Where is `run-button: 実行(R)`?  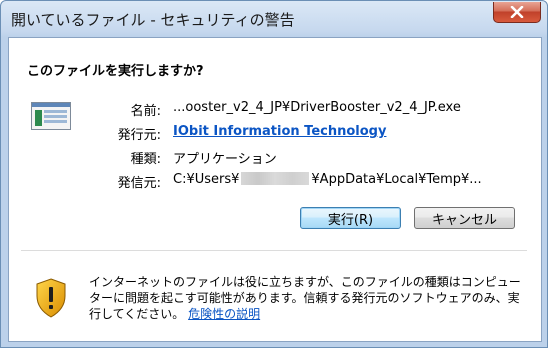 run-button: 実行(R) is located at coordinates (350, 218).